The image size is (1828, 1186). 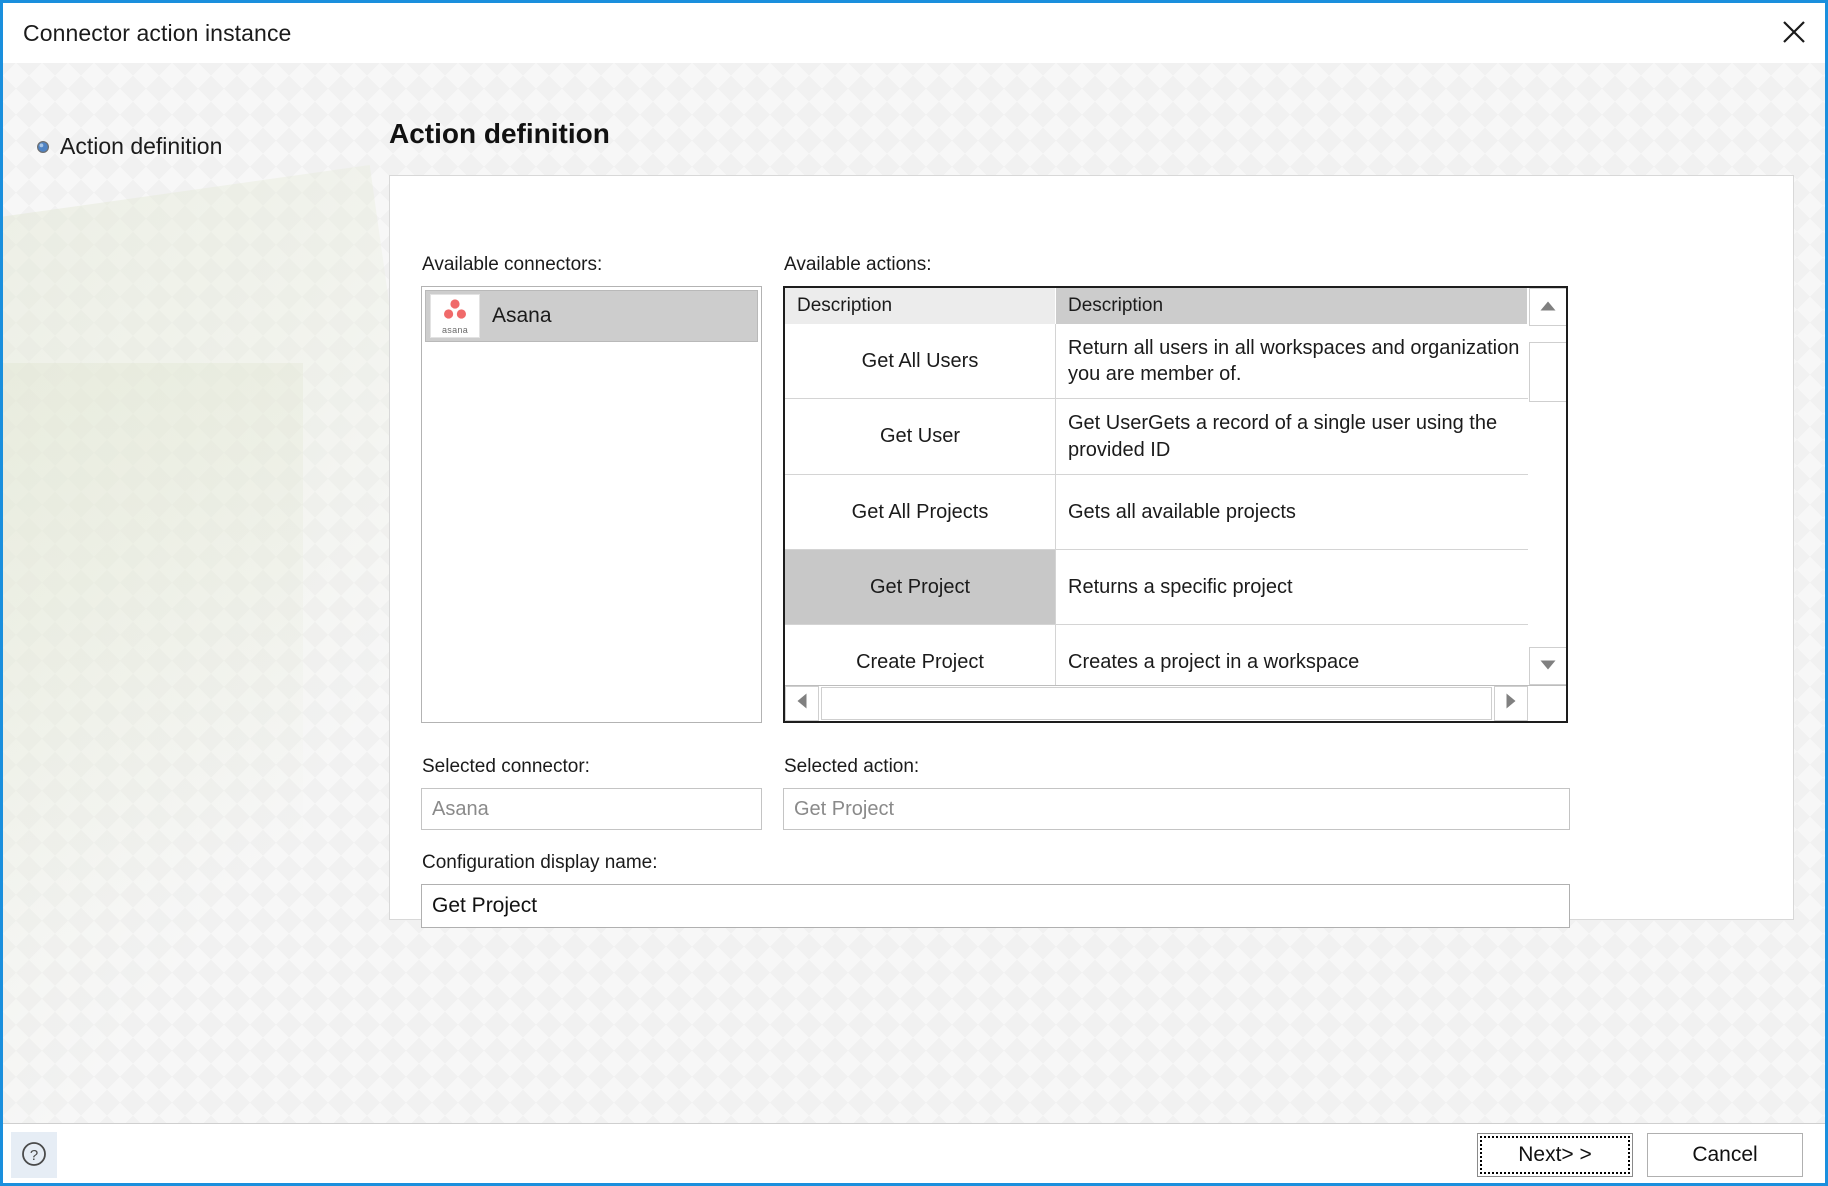 I want to click on scroll-right-arrow-icon, so click(x=1511, y=703).